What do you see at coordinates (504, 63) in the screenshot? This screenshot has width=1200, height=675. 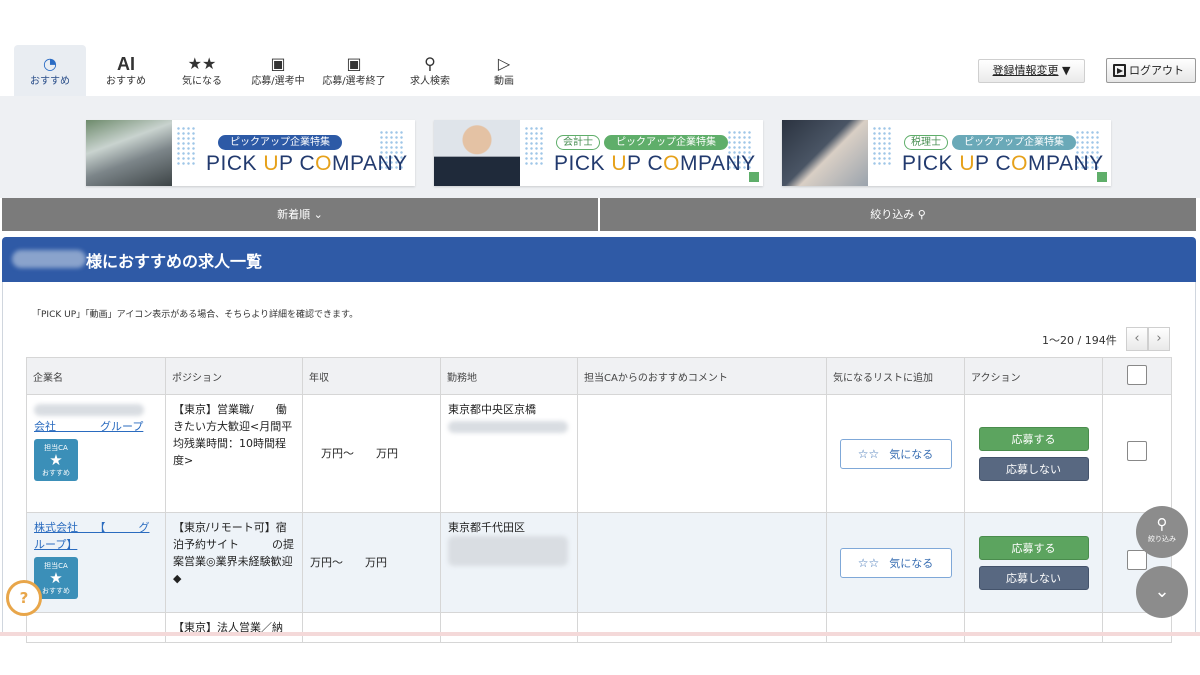 I see `video-icon: ▷` at bounding box center [504, 63].